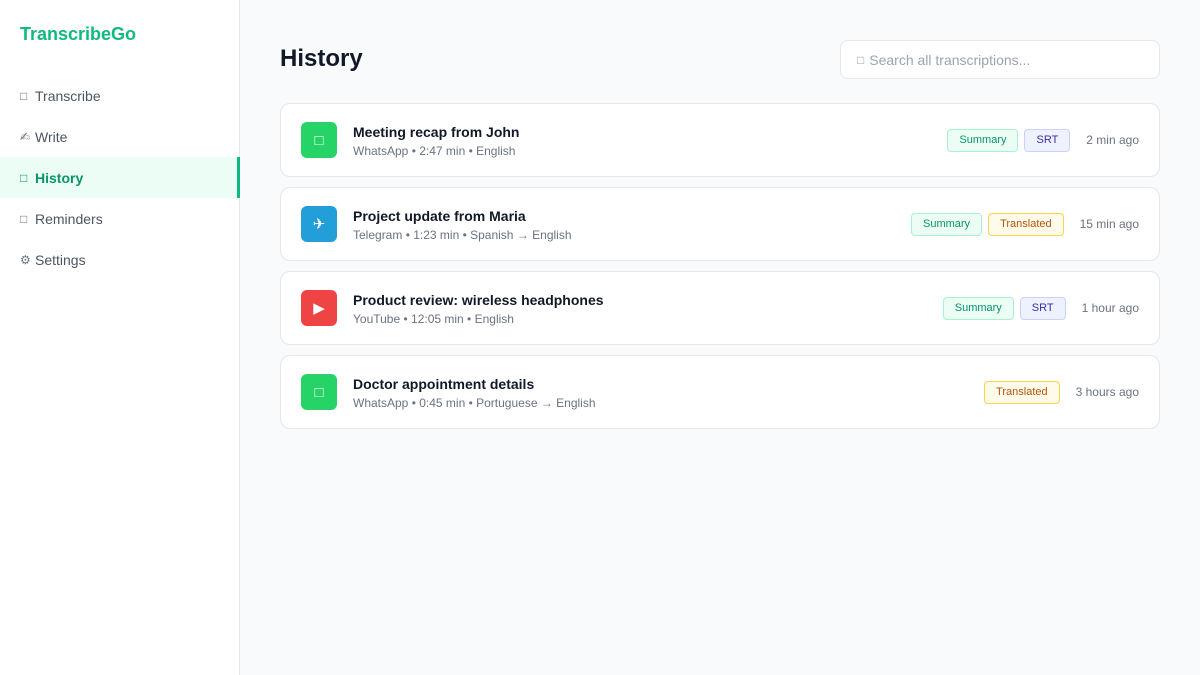  I want to click on timestamp: 3 hours ago, so click(1107, 392).